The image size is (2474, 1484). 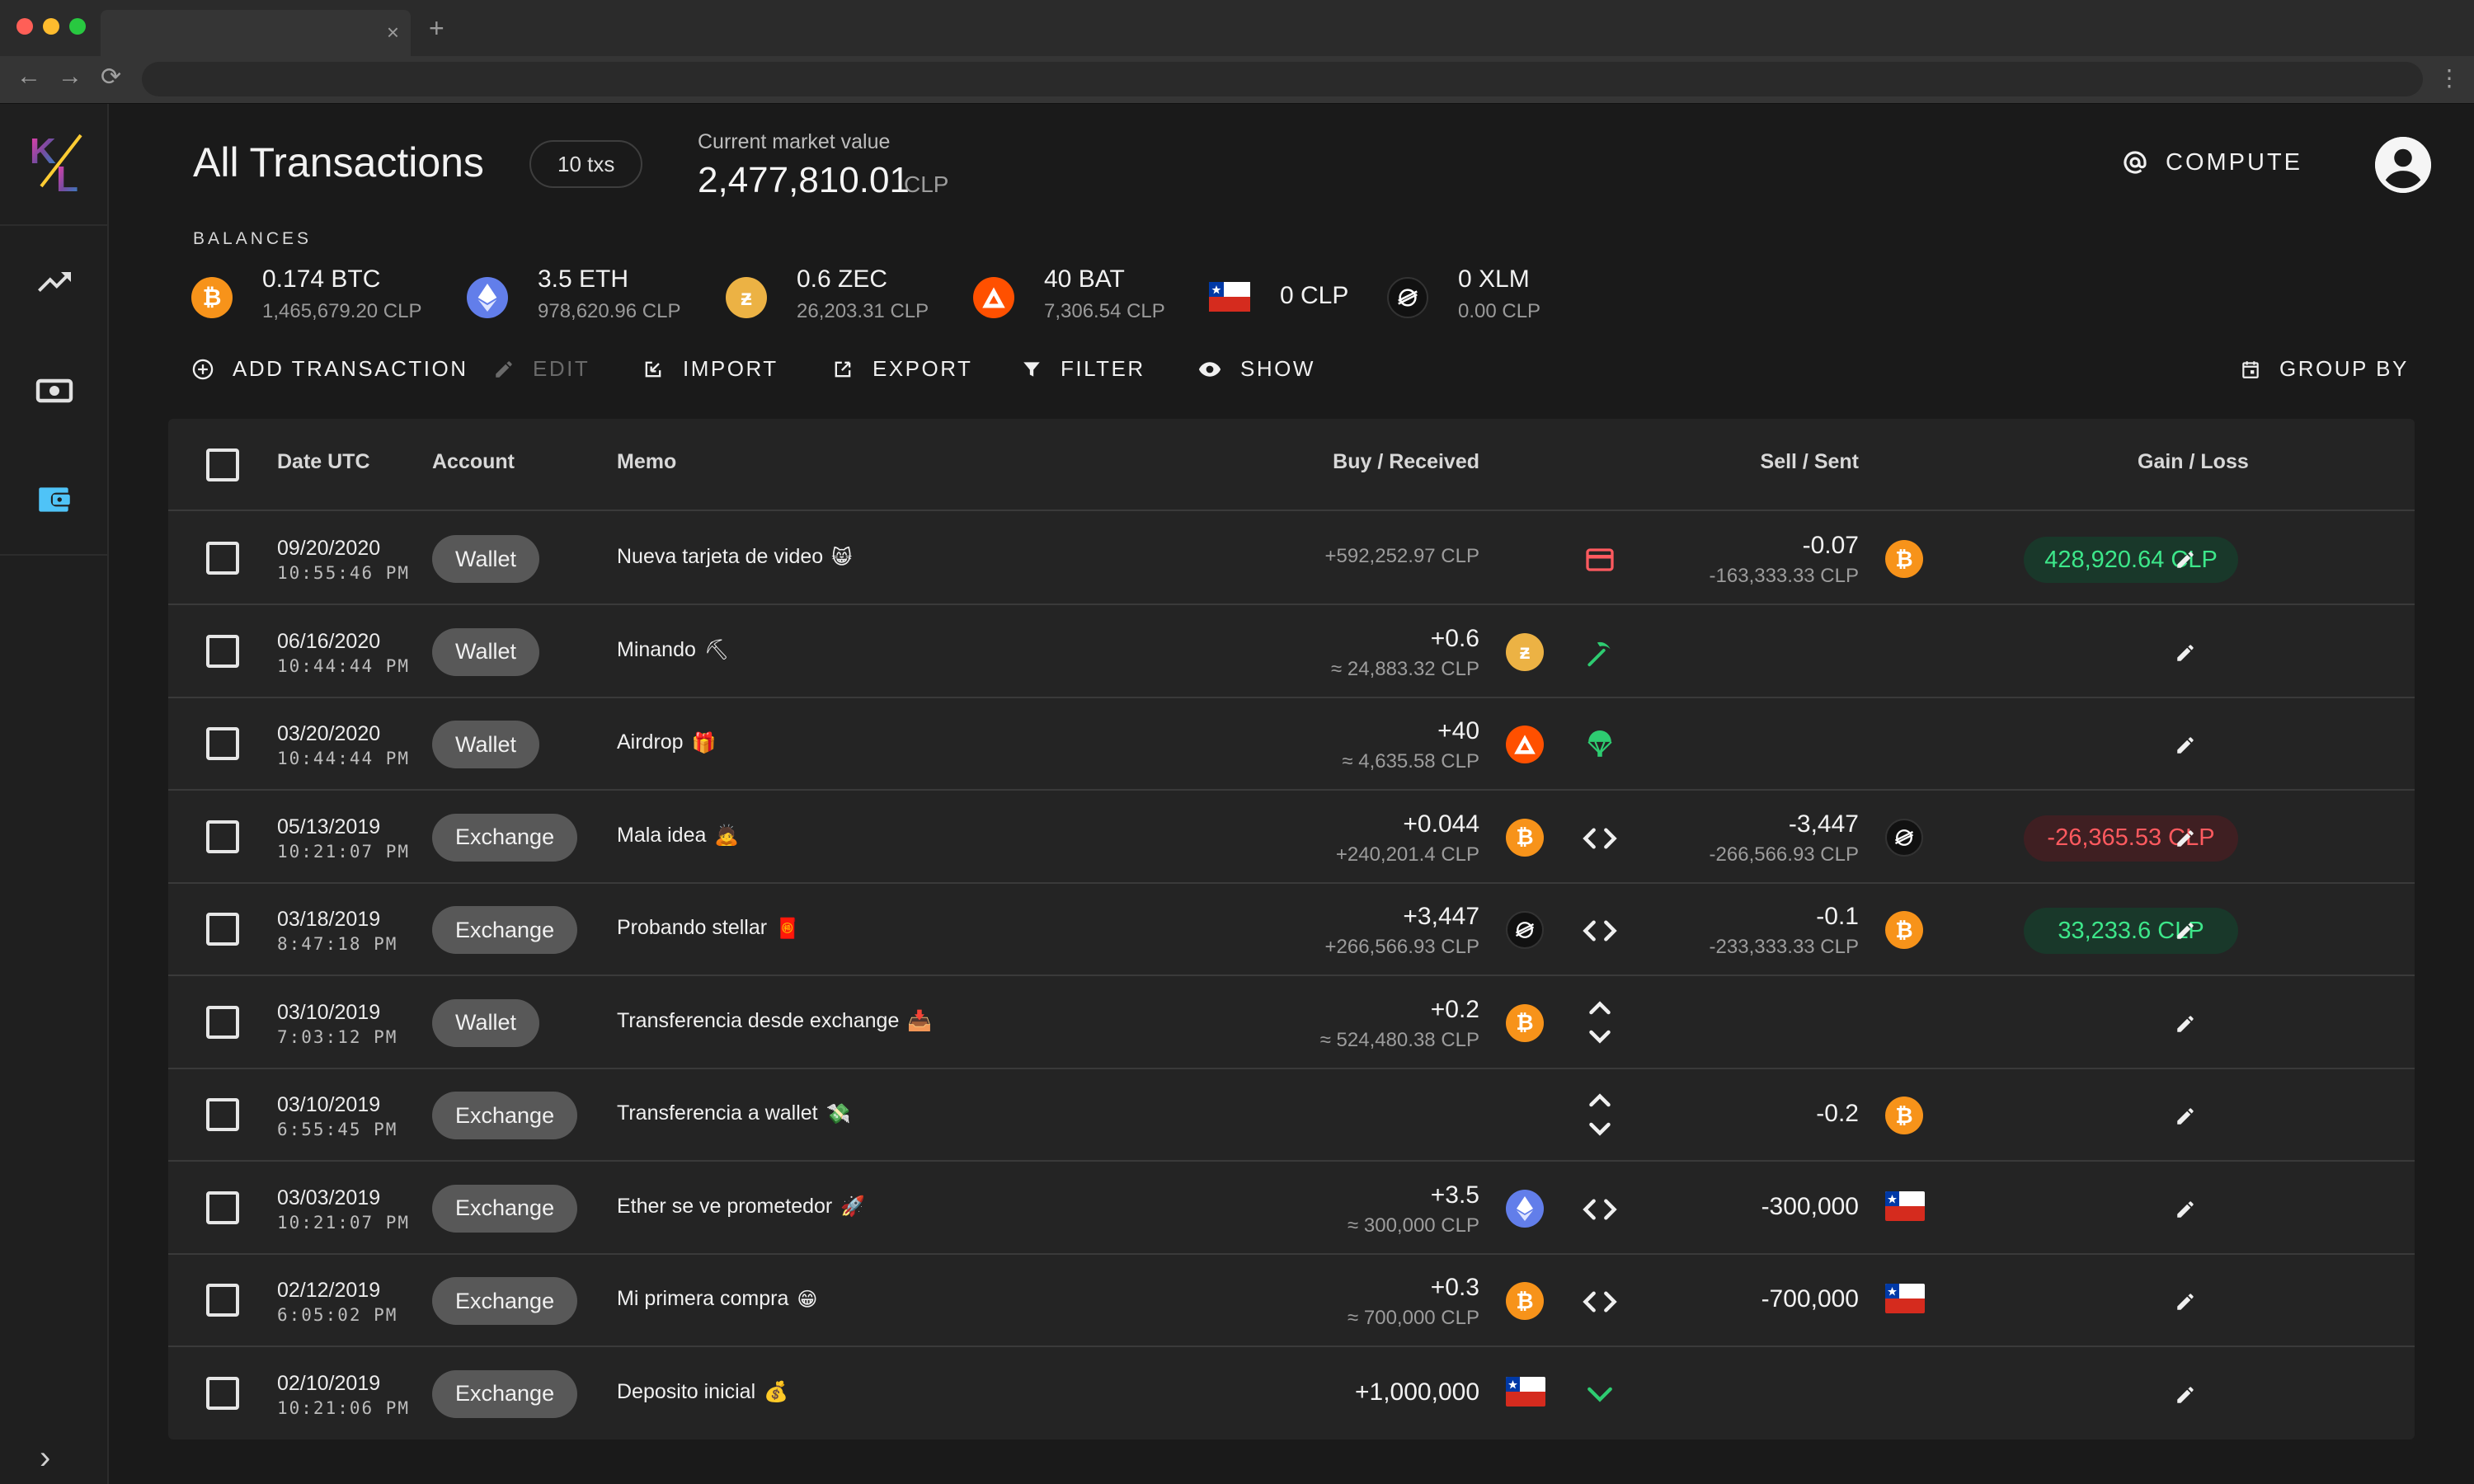 I want to click on address-bar, so click(x=1282, y=79).